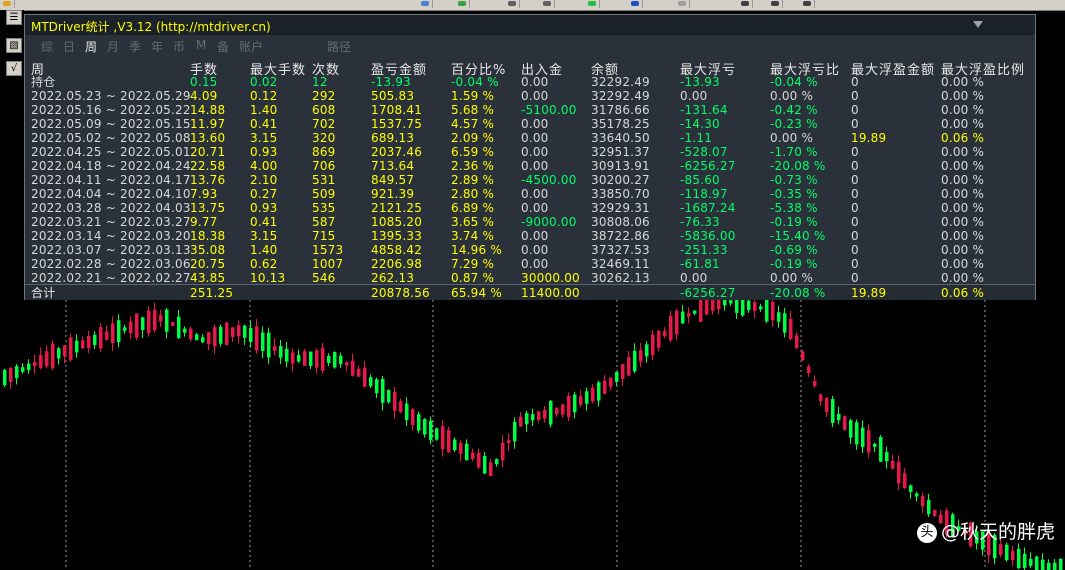  Describe the element at coordinates (135, 46) in the screenshot. I see `tab-quarter: 季` at that location.